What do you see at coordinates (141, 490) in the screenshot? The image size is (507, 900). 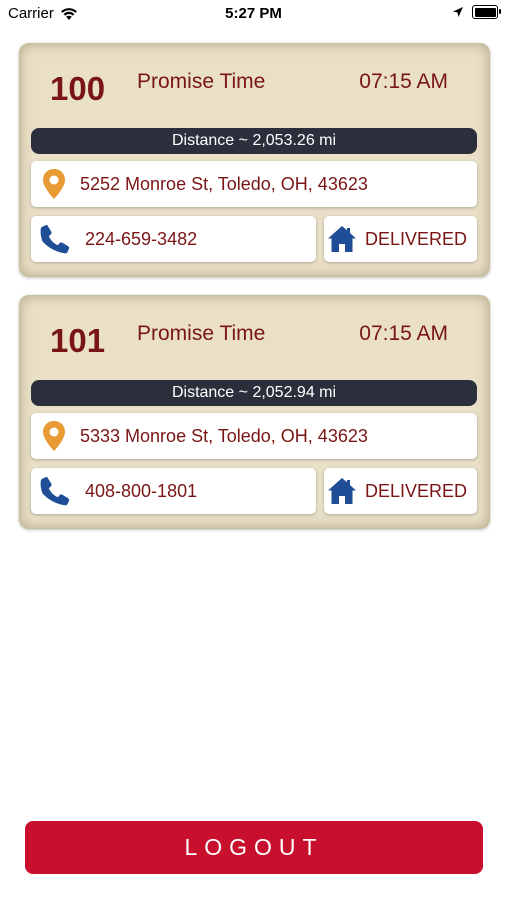 I see `phone-number: 408-800-1801` at bounding box center [141, 490].